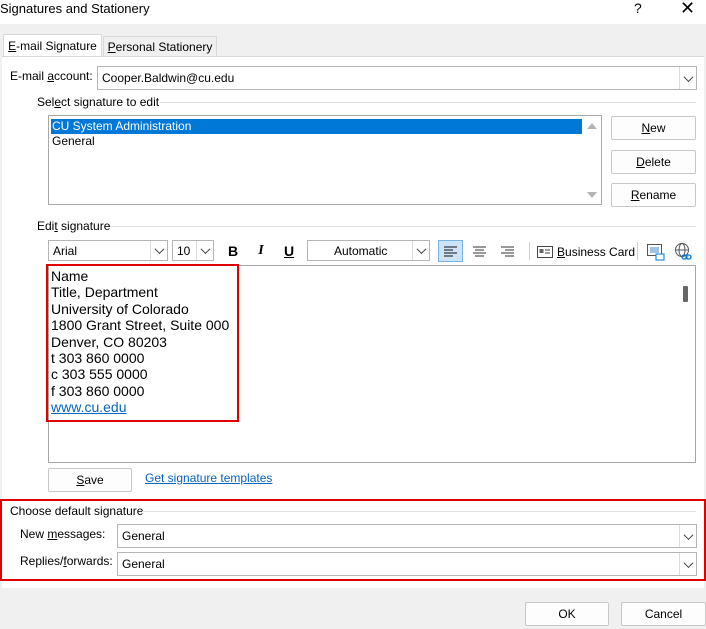  I want to click on rename-signature-button: Rename, so click(653, 195).